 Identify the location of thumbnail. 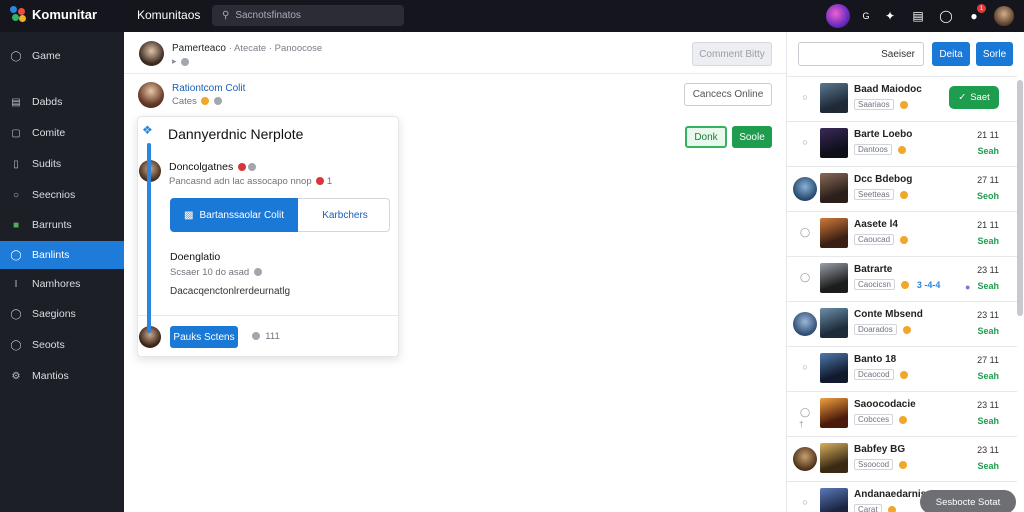
(834, 188).